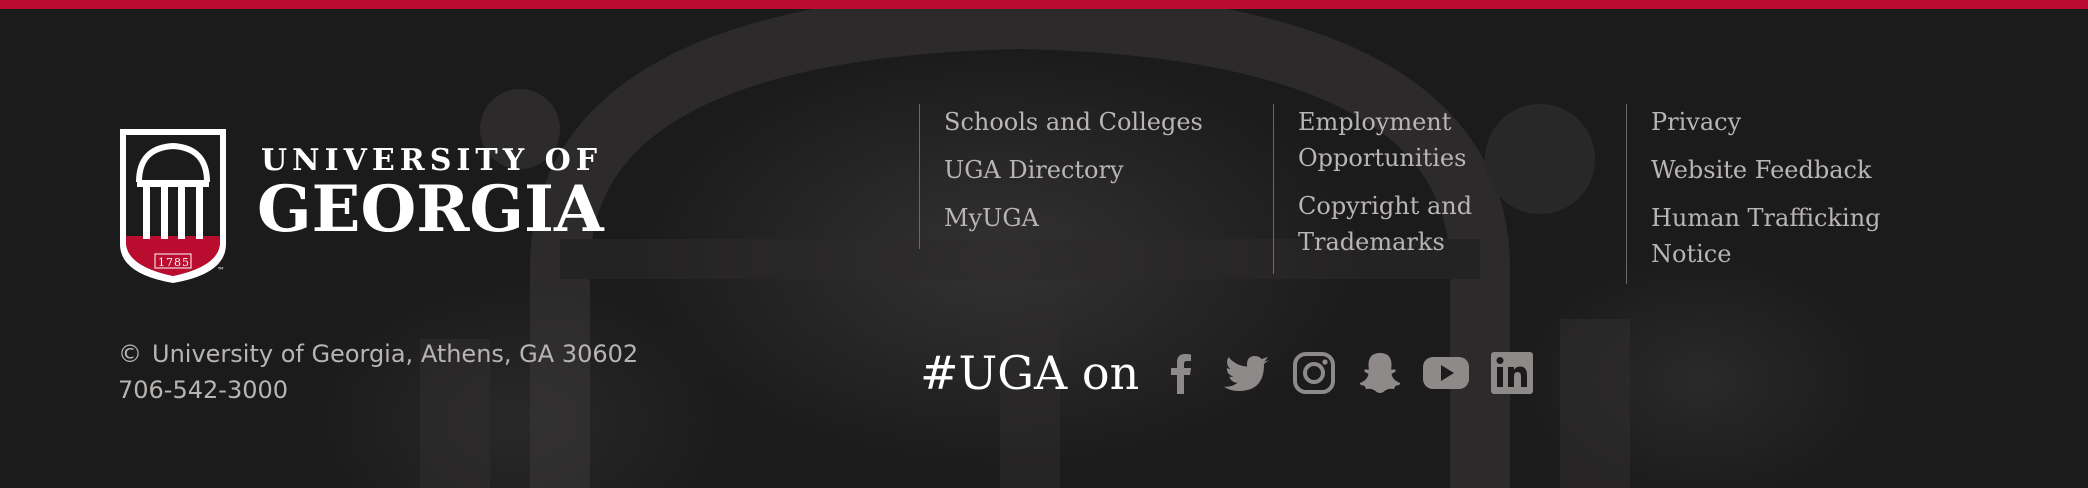 The height and width of the screenshot is (488, 2088). I want to click on link-human-trafficking-notice: Human Trafficking Notice, so click(1771, 236).